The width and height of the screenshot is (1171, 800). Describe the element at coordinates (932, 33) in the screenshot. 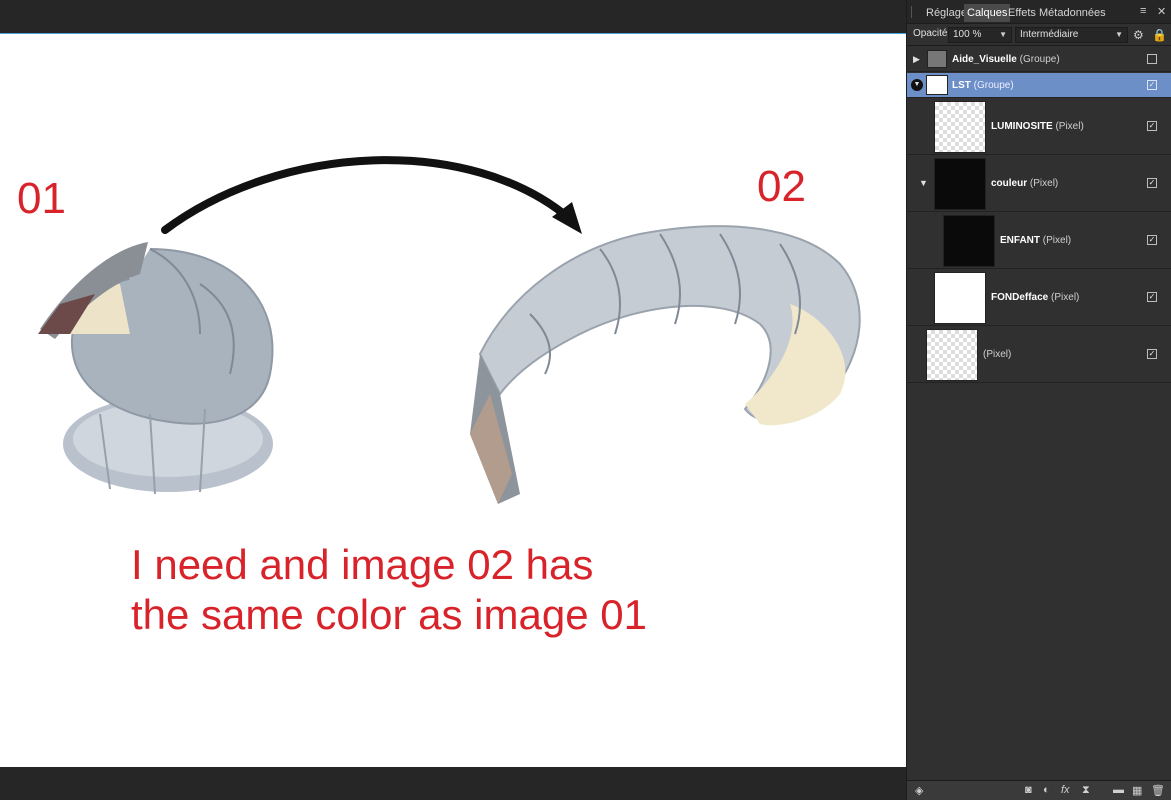

I see `opacity-label: Opacité:` at that location.